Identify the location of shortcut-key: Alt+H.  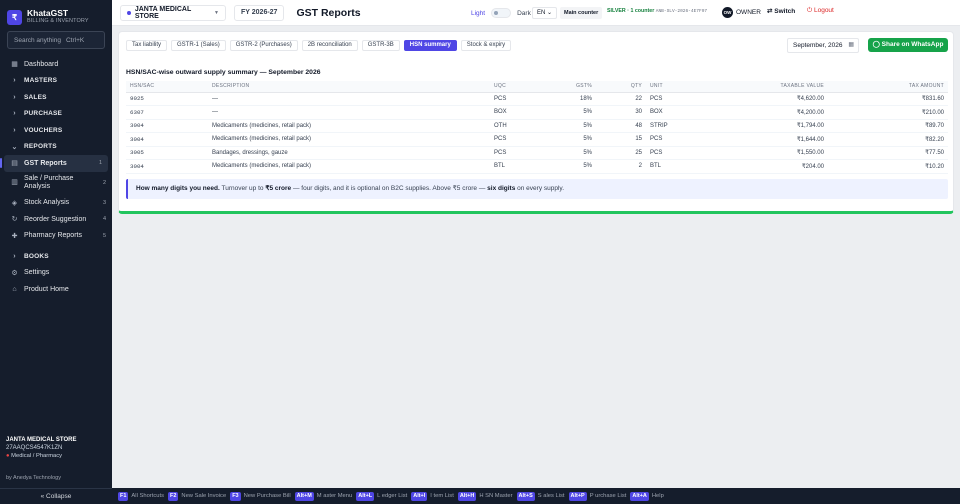
(467, 496).